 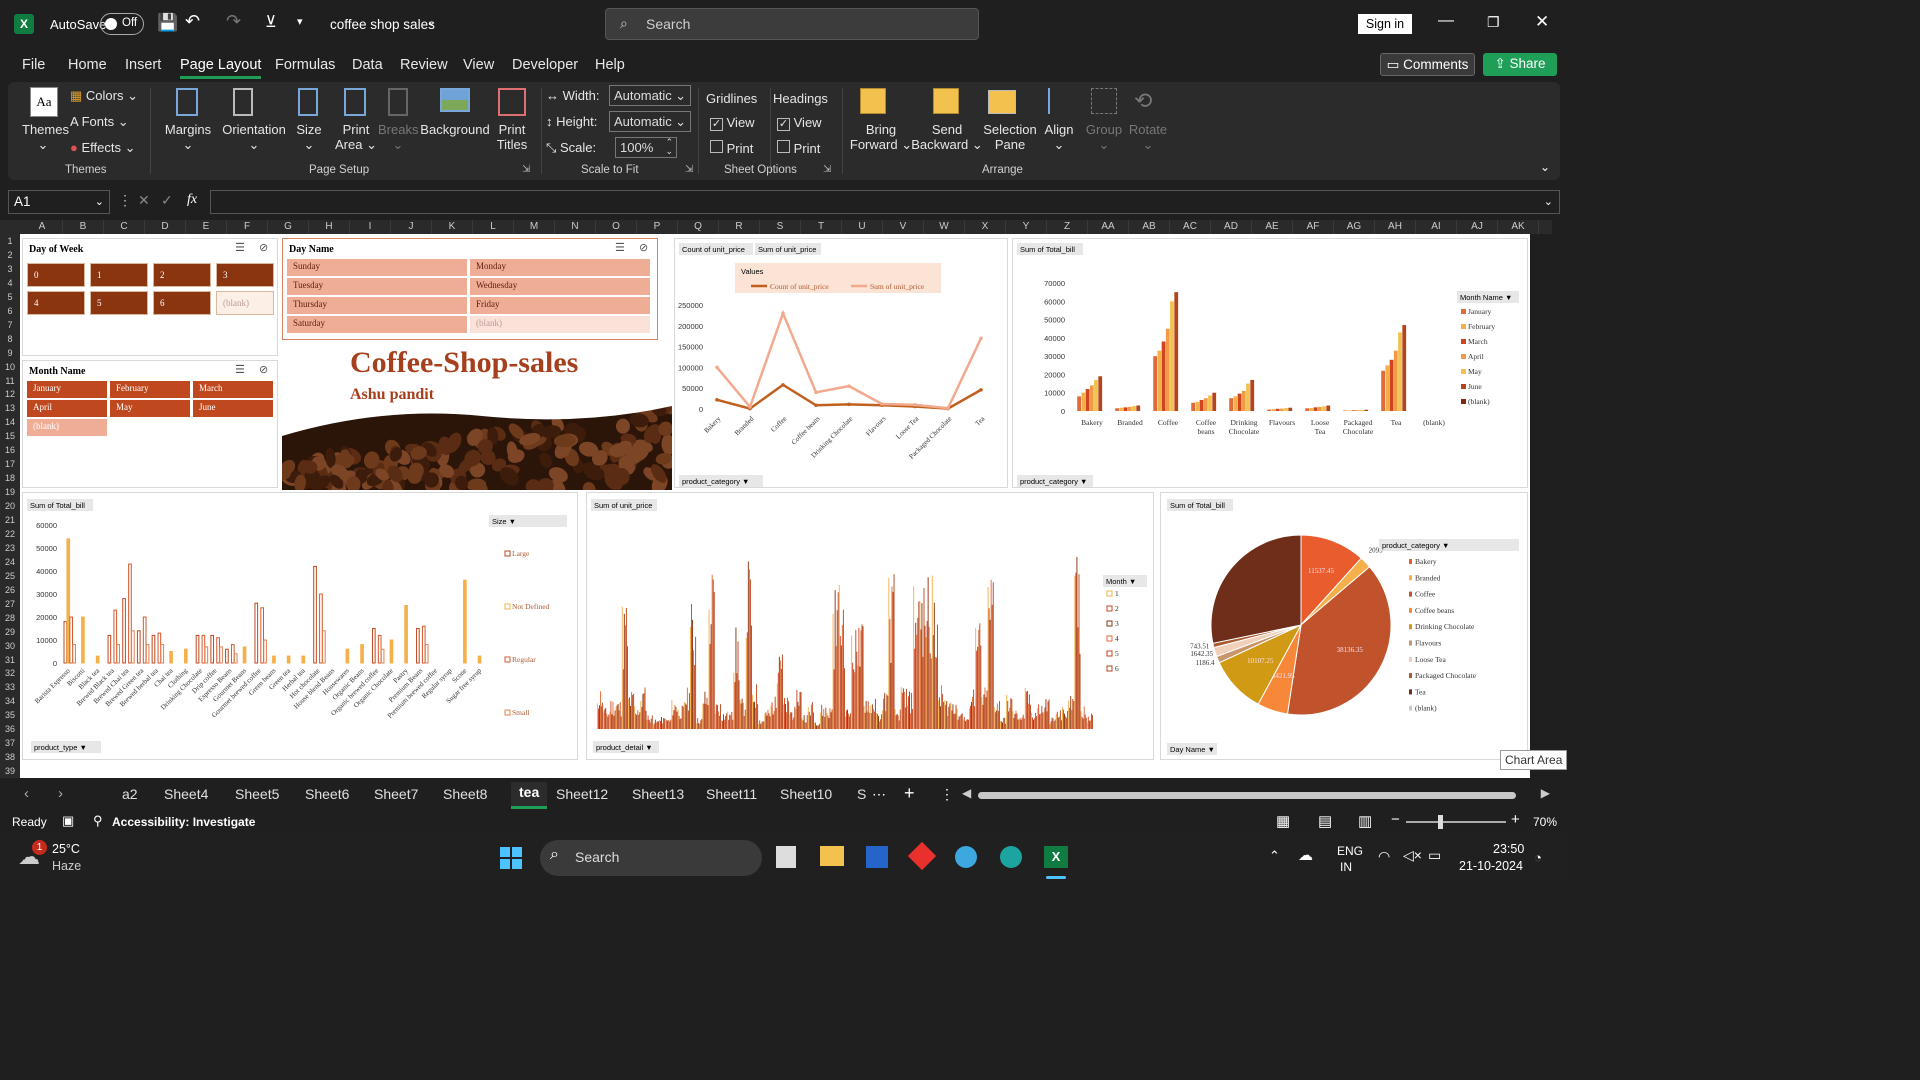 I want to click on sheet-tab-tea: tea, so click(x=529, y=795).